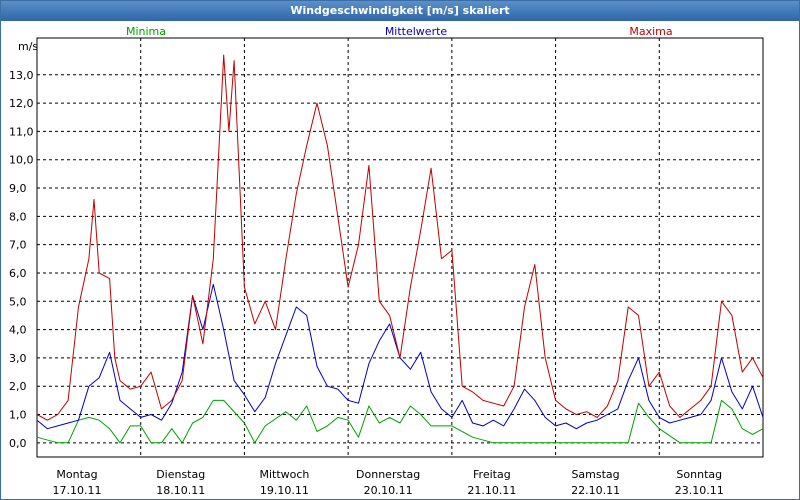  I want to click on legend: Minima Mittelwerte Maxima, so click(399, 31).